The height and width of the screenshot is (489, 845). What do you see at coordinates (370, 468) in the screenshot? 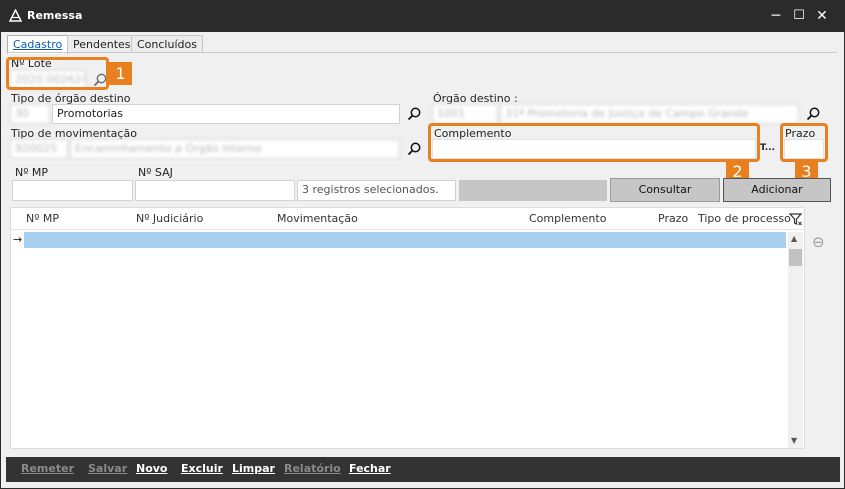
I see `fechar-button: Fechar` at bounding box center [370, 468].